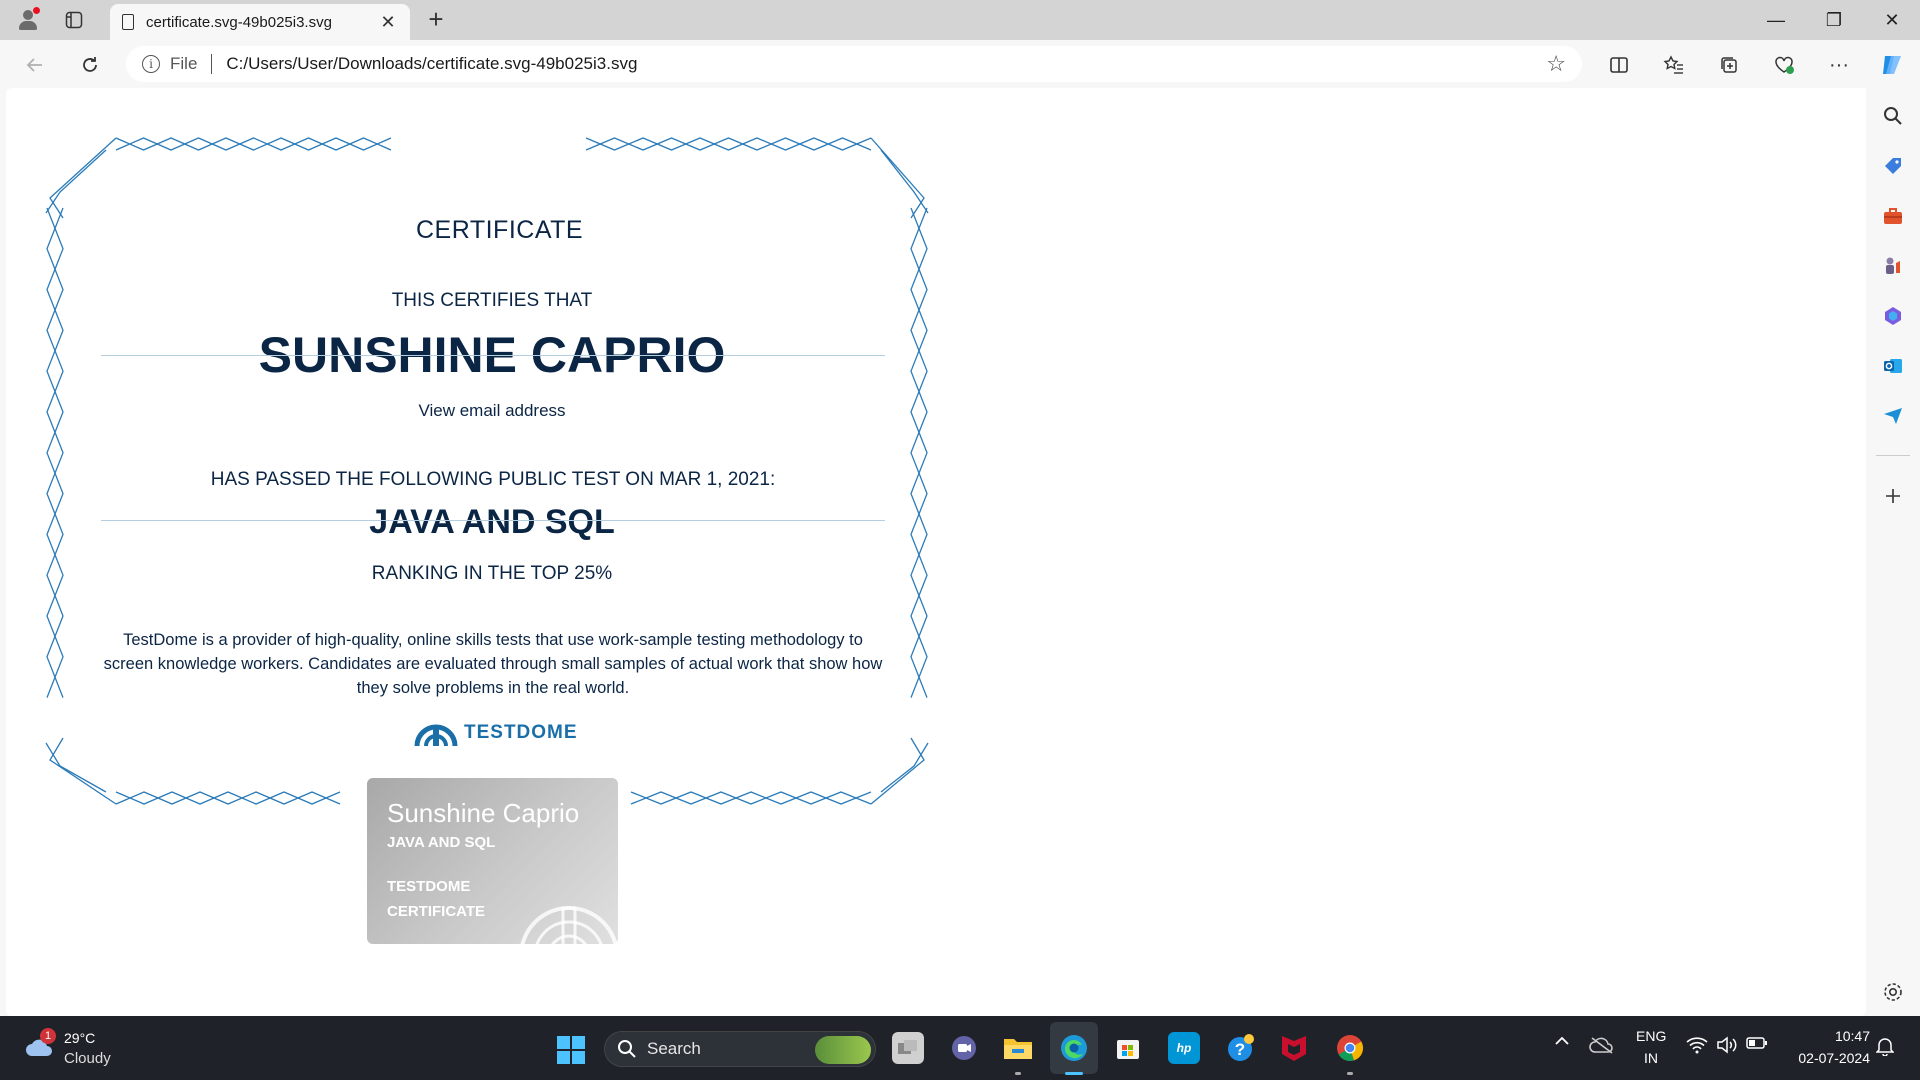 This screenshot has width=1920, height=1080. I want to click on maximize-button: ❐, so click(1834, 20).